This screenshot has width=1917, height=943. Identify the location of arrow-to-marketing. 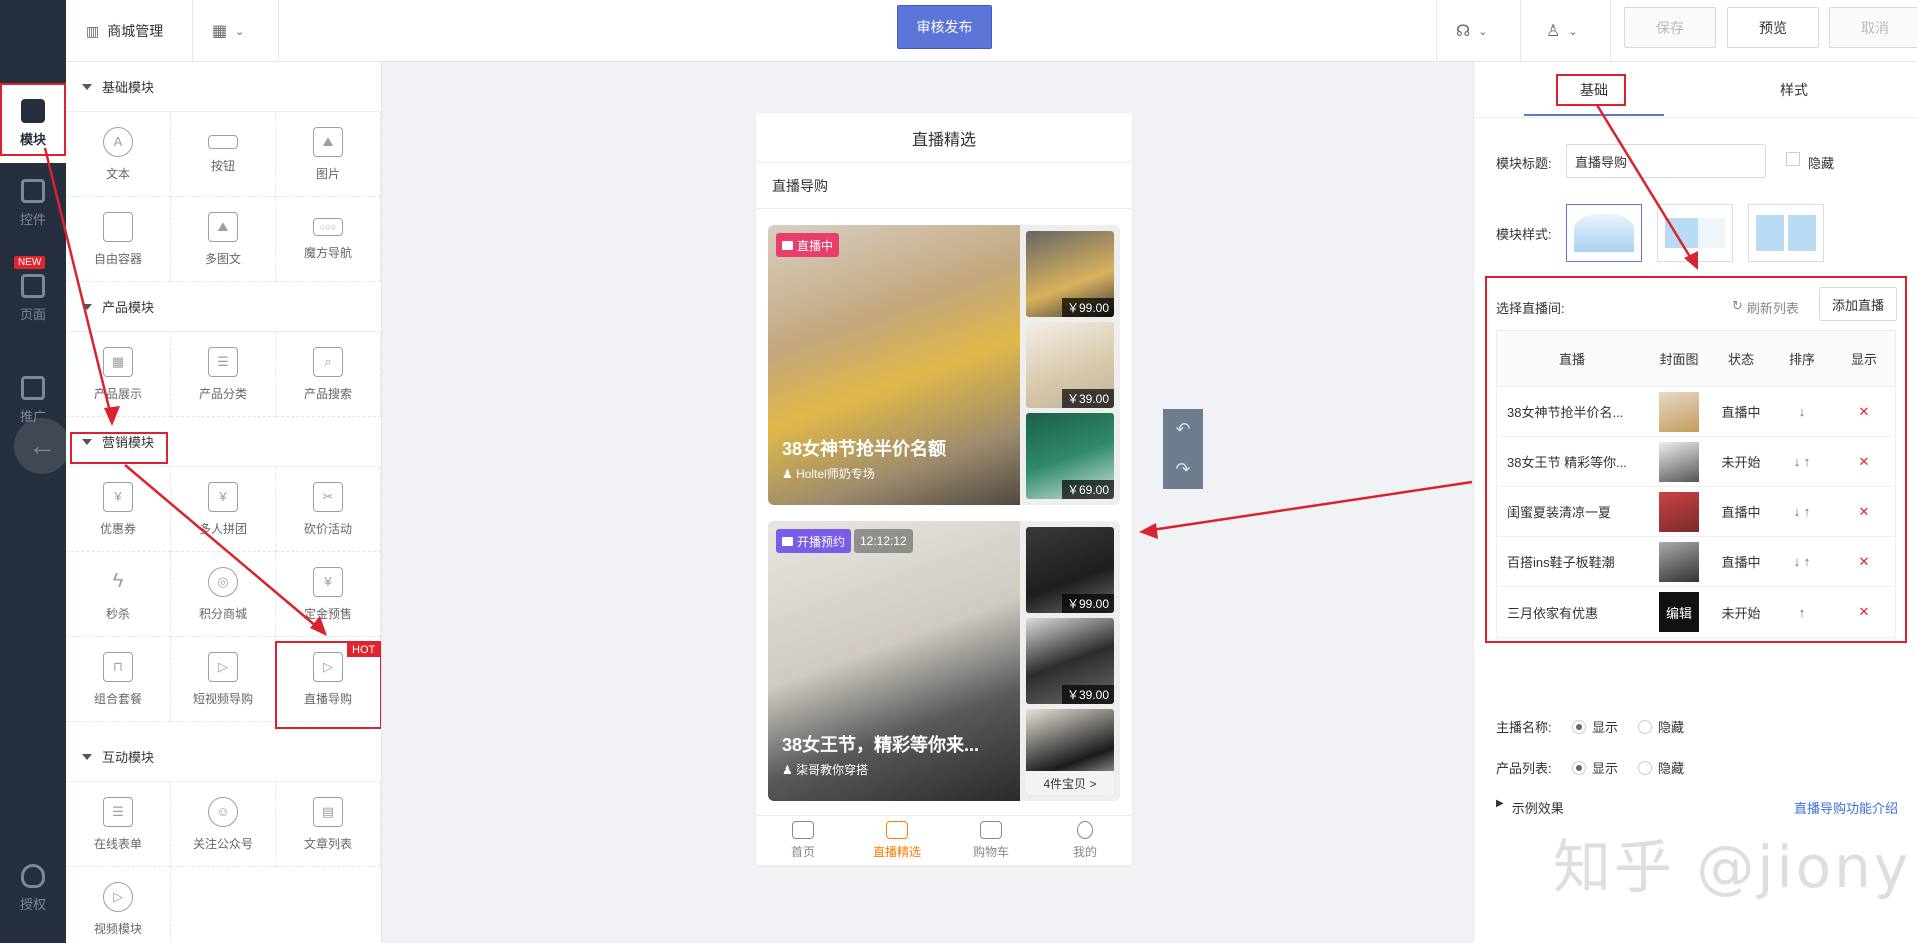
(78, 284).